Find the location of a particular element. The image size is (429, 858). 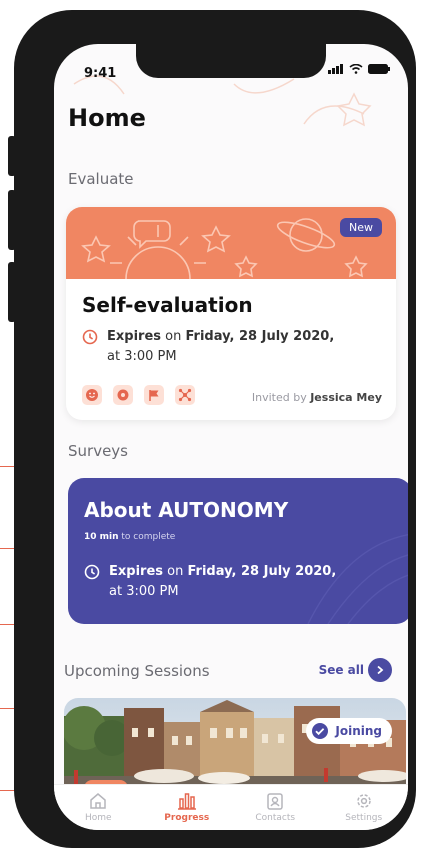

tab-progress: Progress is located at coordinates (187, 807).